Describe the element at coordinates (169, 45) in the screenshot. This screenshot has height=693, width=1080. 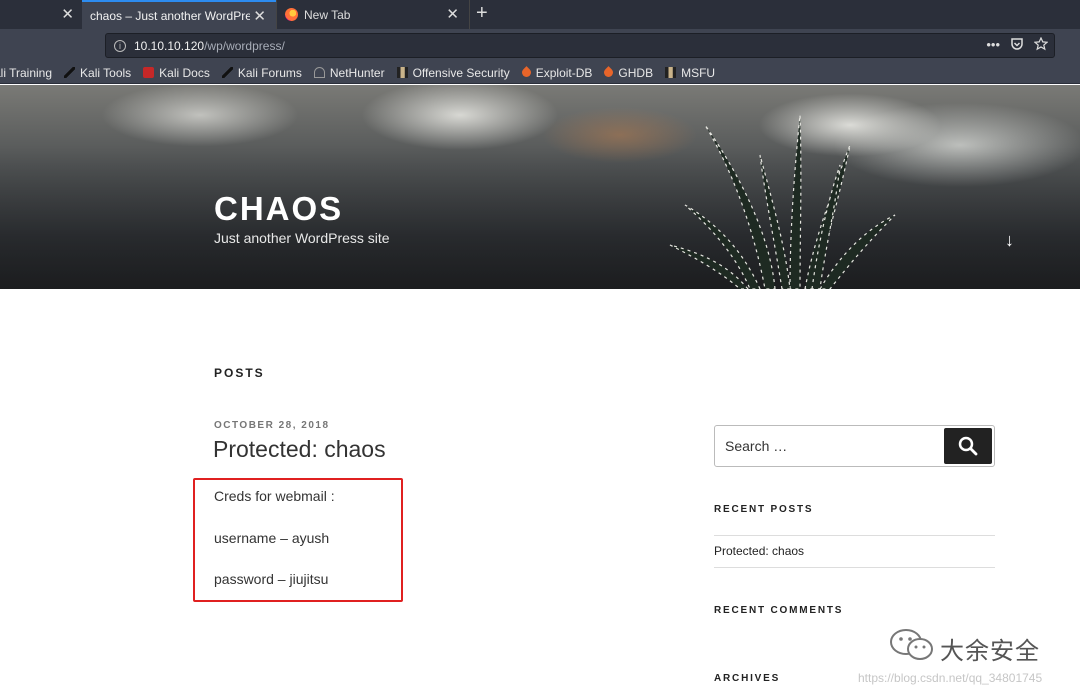
I see `url-host: 10.10.10.120` at that location.